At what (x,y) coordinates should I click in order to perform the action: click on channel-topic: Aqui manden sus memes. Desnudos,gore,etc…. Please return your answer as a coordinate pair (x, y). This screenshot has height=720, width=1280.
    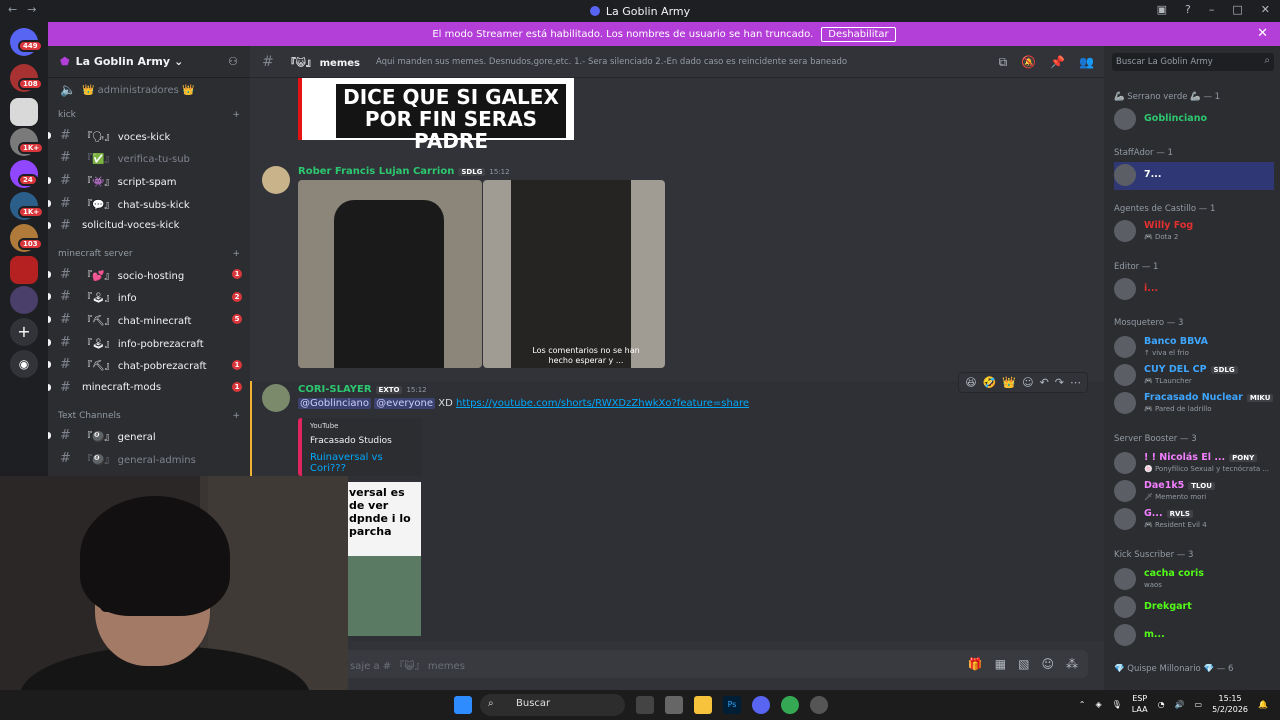
    Looking at the image, I should click on (611, 62).